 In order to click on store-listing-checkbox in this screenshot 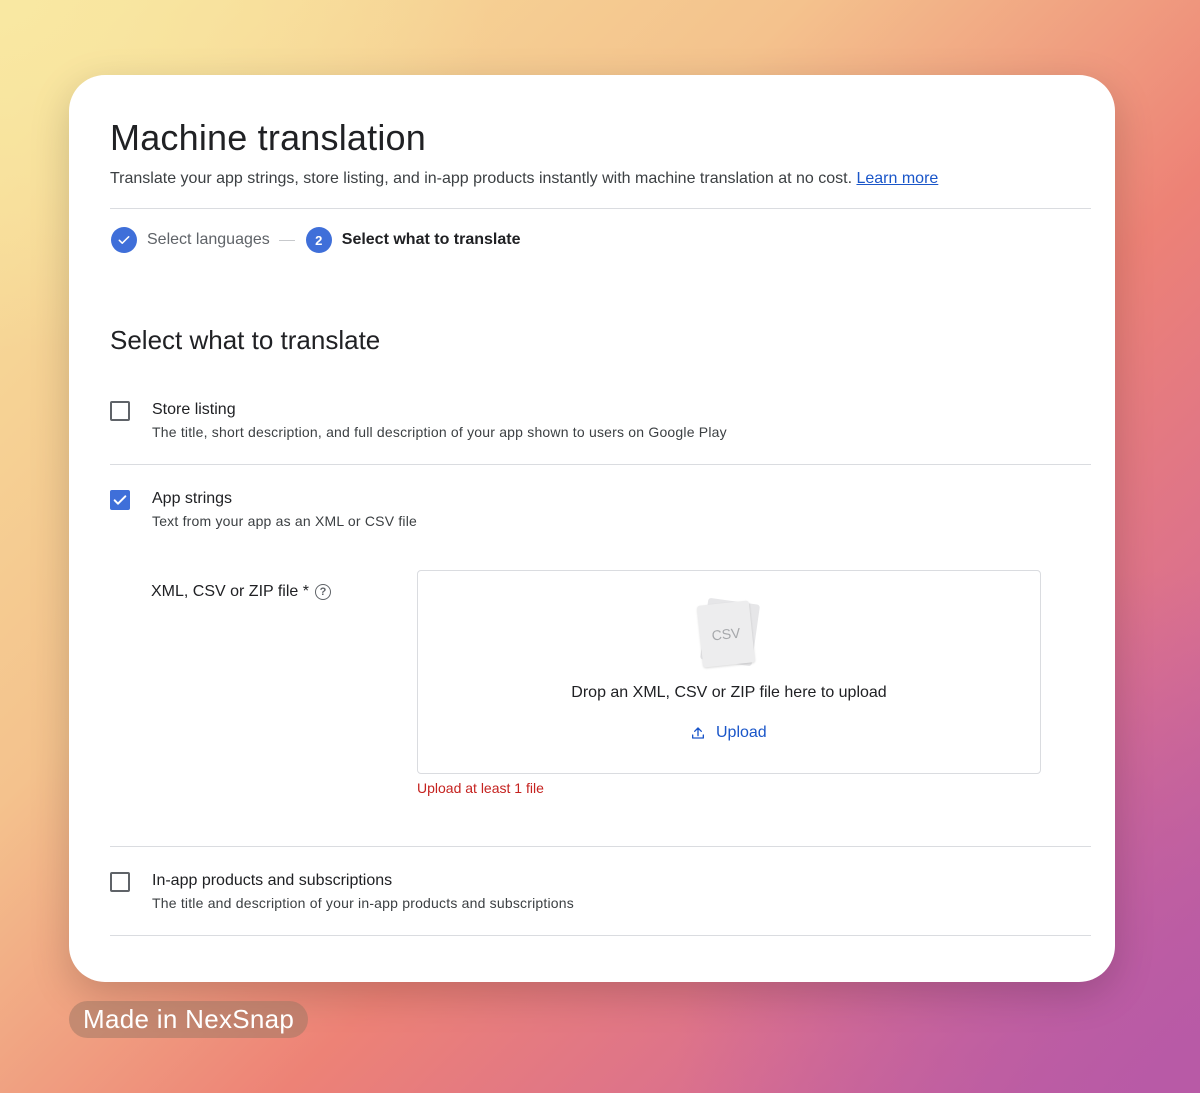, I will do `click(120, 411)`.